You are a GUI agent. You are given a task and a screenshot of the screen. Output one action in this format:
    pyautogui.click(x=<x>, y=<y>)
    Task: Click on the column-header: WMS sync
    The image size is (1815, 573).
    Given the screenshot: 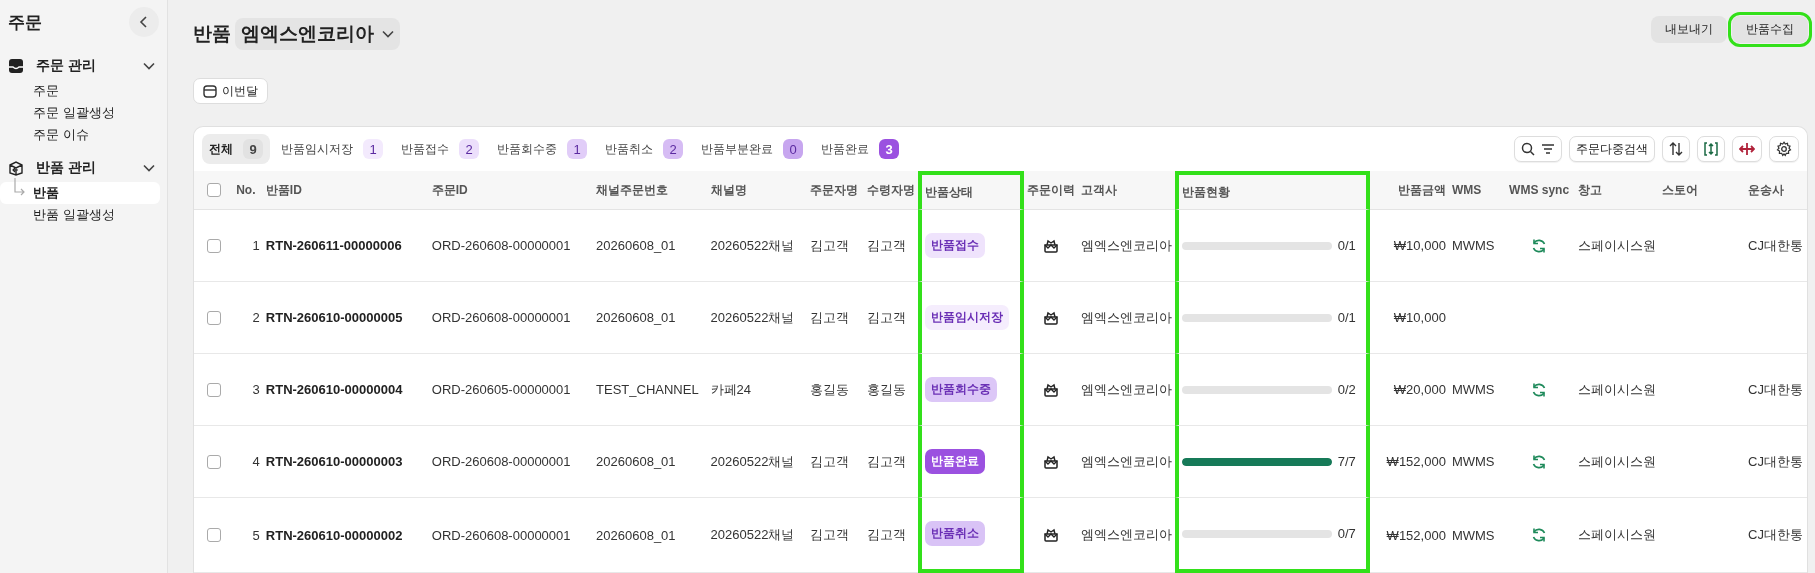 What is the action you would take?
    pyautogui.click(x=1539, y=190)
    